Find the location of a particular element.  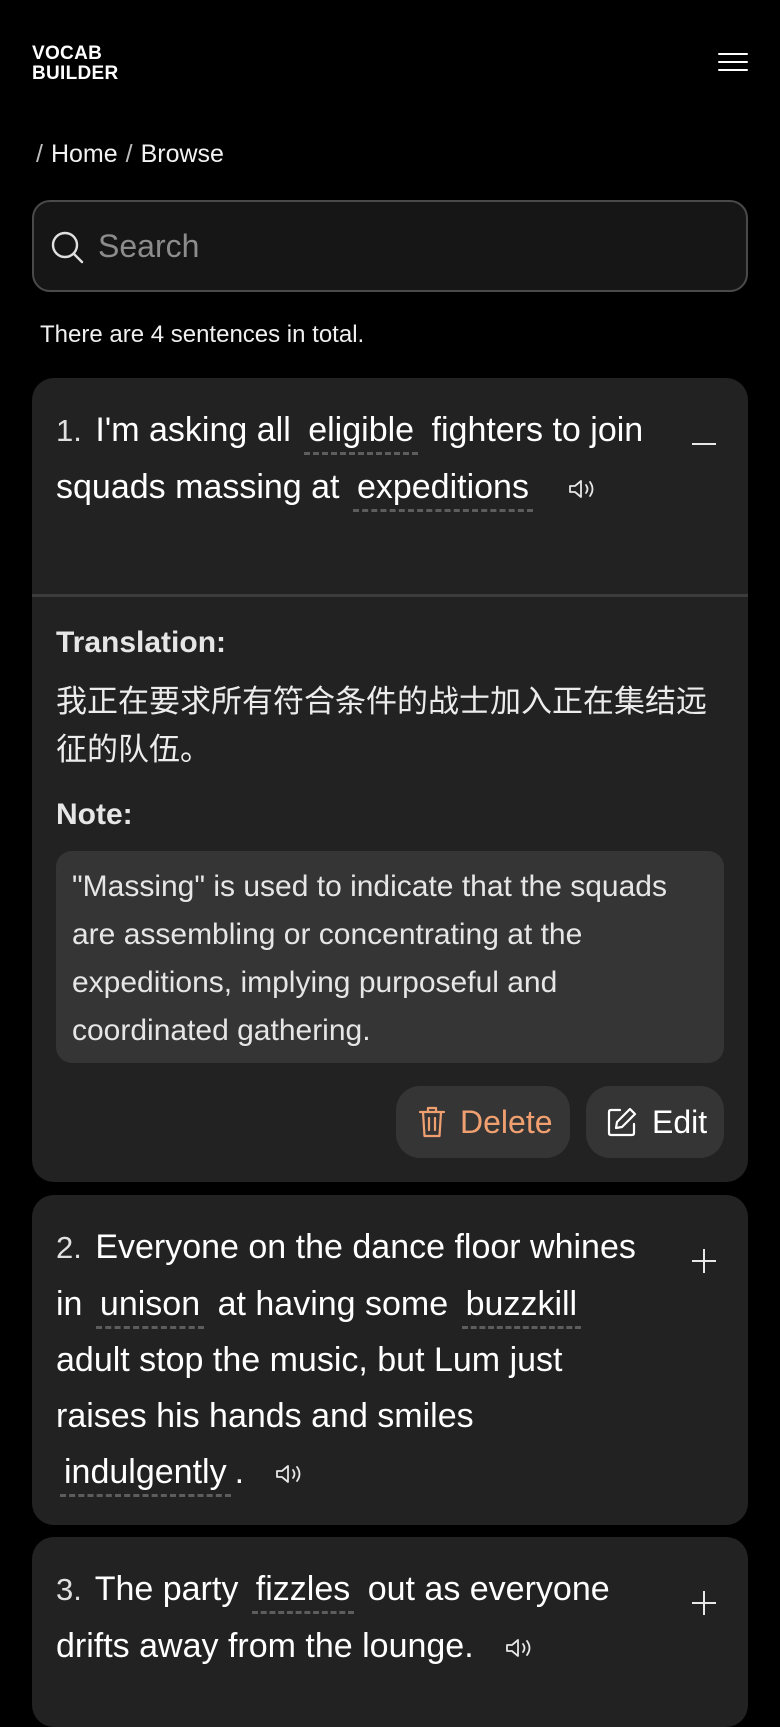

breadcrumb-home: Home is located at coordinates (84, 154).